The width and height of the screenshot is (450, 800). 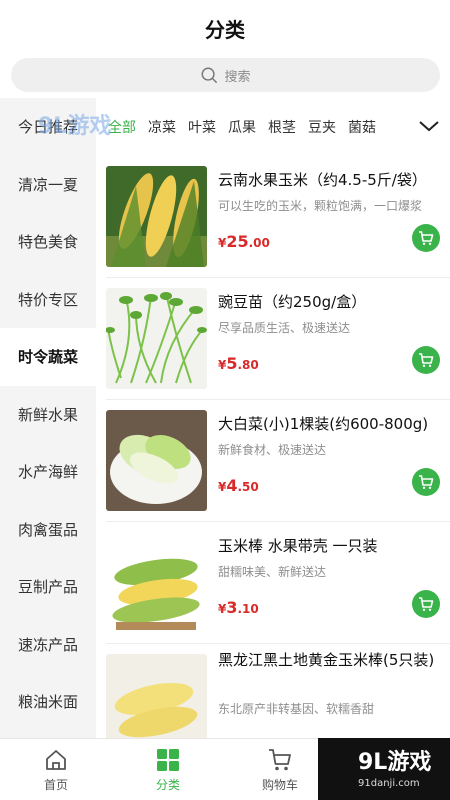 I want to click on search-icon, so click(x=210, y=75).